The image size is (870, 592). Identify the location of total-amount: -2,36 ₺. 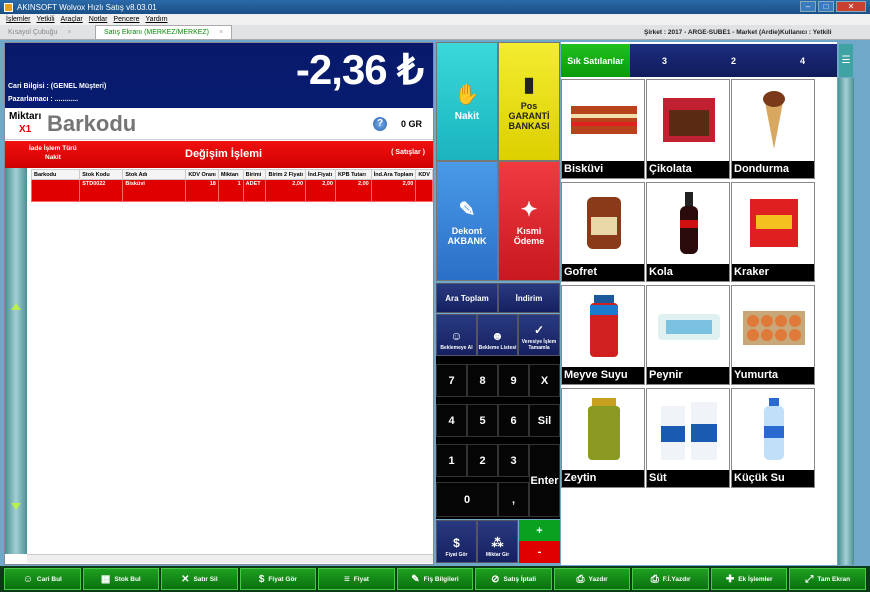
(359, 69).